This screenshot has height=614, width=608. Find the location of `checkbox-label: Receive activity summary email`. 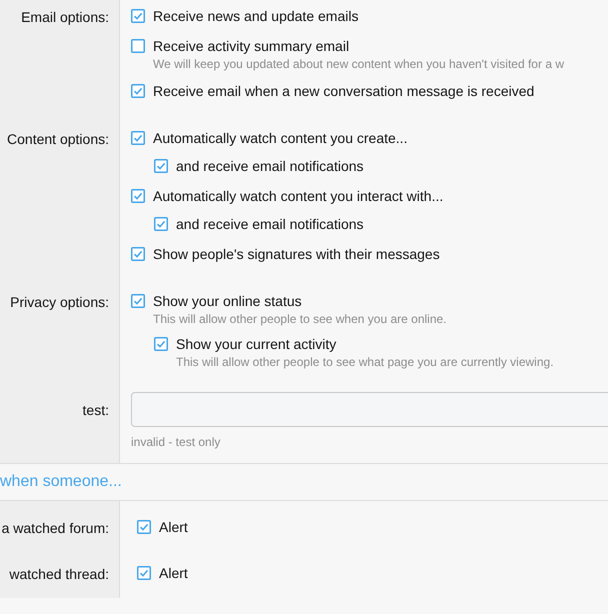

checkbox-label: Receive activity summary email is located at coordinates (251, 46).